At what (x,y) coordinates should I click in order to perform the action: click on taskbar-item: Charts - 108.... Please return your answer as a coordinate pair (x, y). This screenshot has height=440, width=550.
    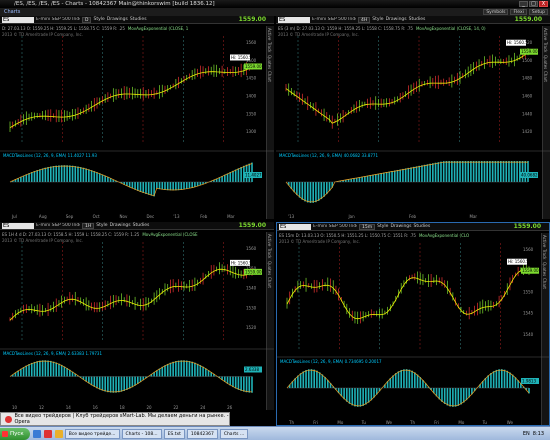
    Looking at the image, I should click on (141, 433).